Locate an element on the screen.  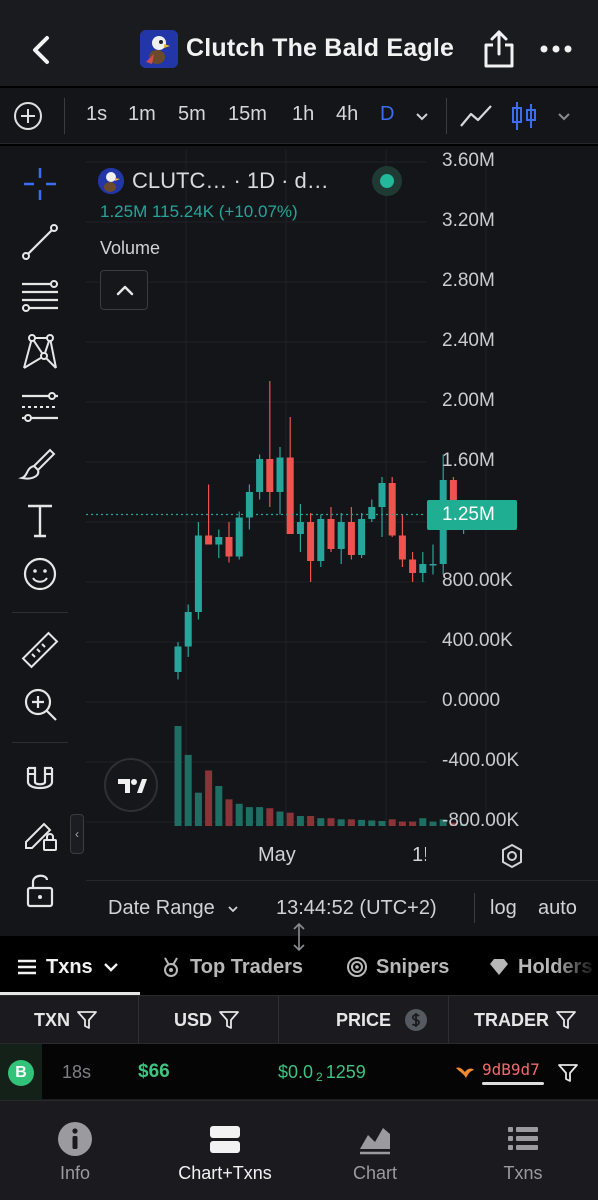
timeframe-5m: 5m is located at coordinates (192, 114).